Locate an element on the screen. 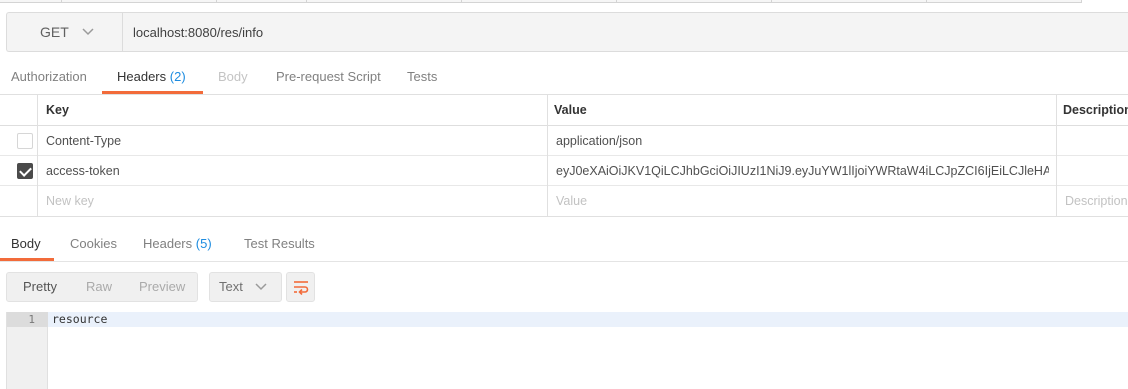  tab-pre-request-script: Pre-request Script is located at coordinates (328, 78).